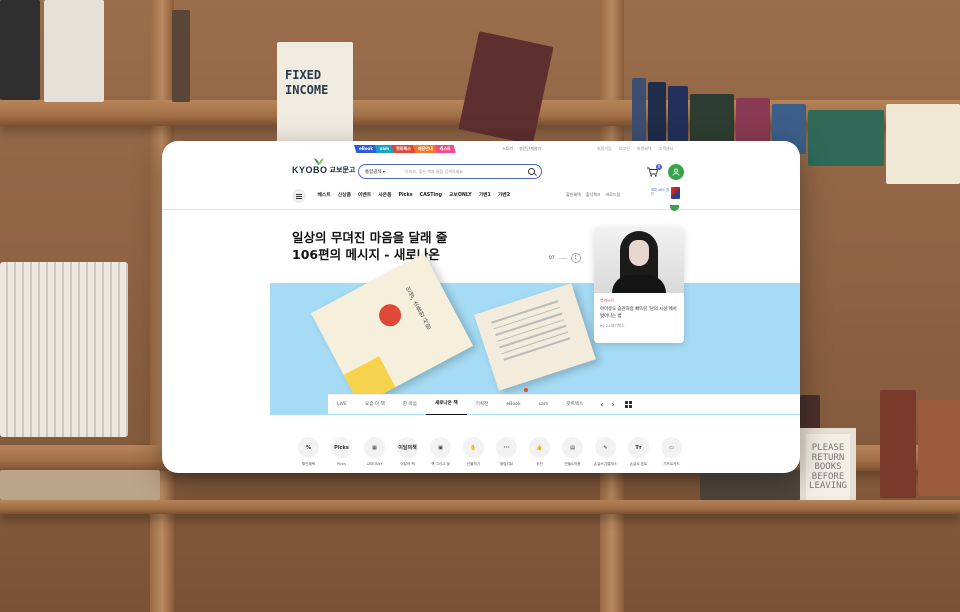 The height and width of the screenshot is (612, 960). I want to click on hamburger-icon, so click(299, 194).